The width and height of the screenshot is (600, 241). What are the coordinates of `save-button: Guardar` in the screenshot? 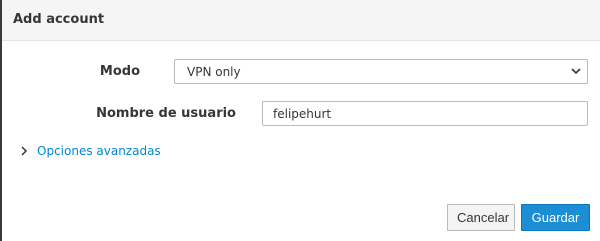 It's located at (555, 217).